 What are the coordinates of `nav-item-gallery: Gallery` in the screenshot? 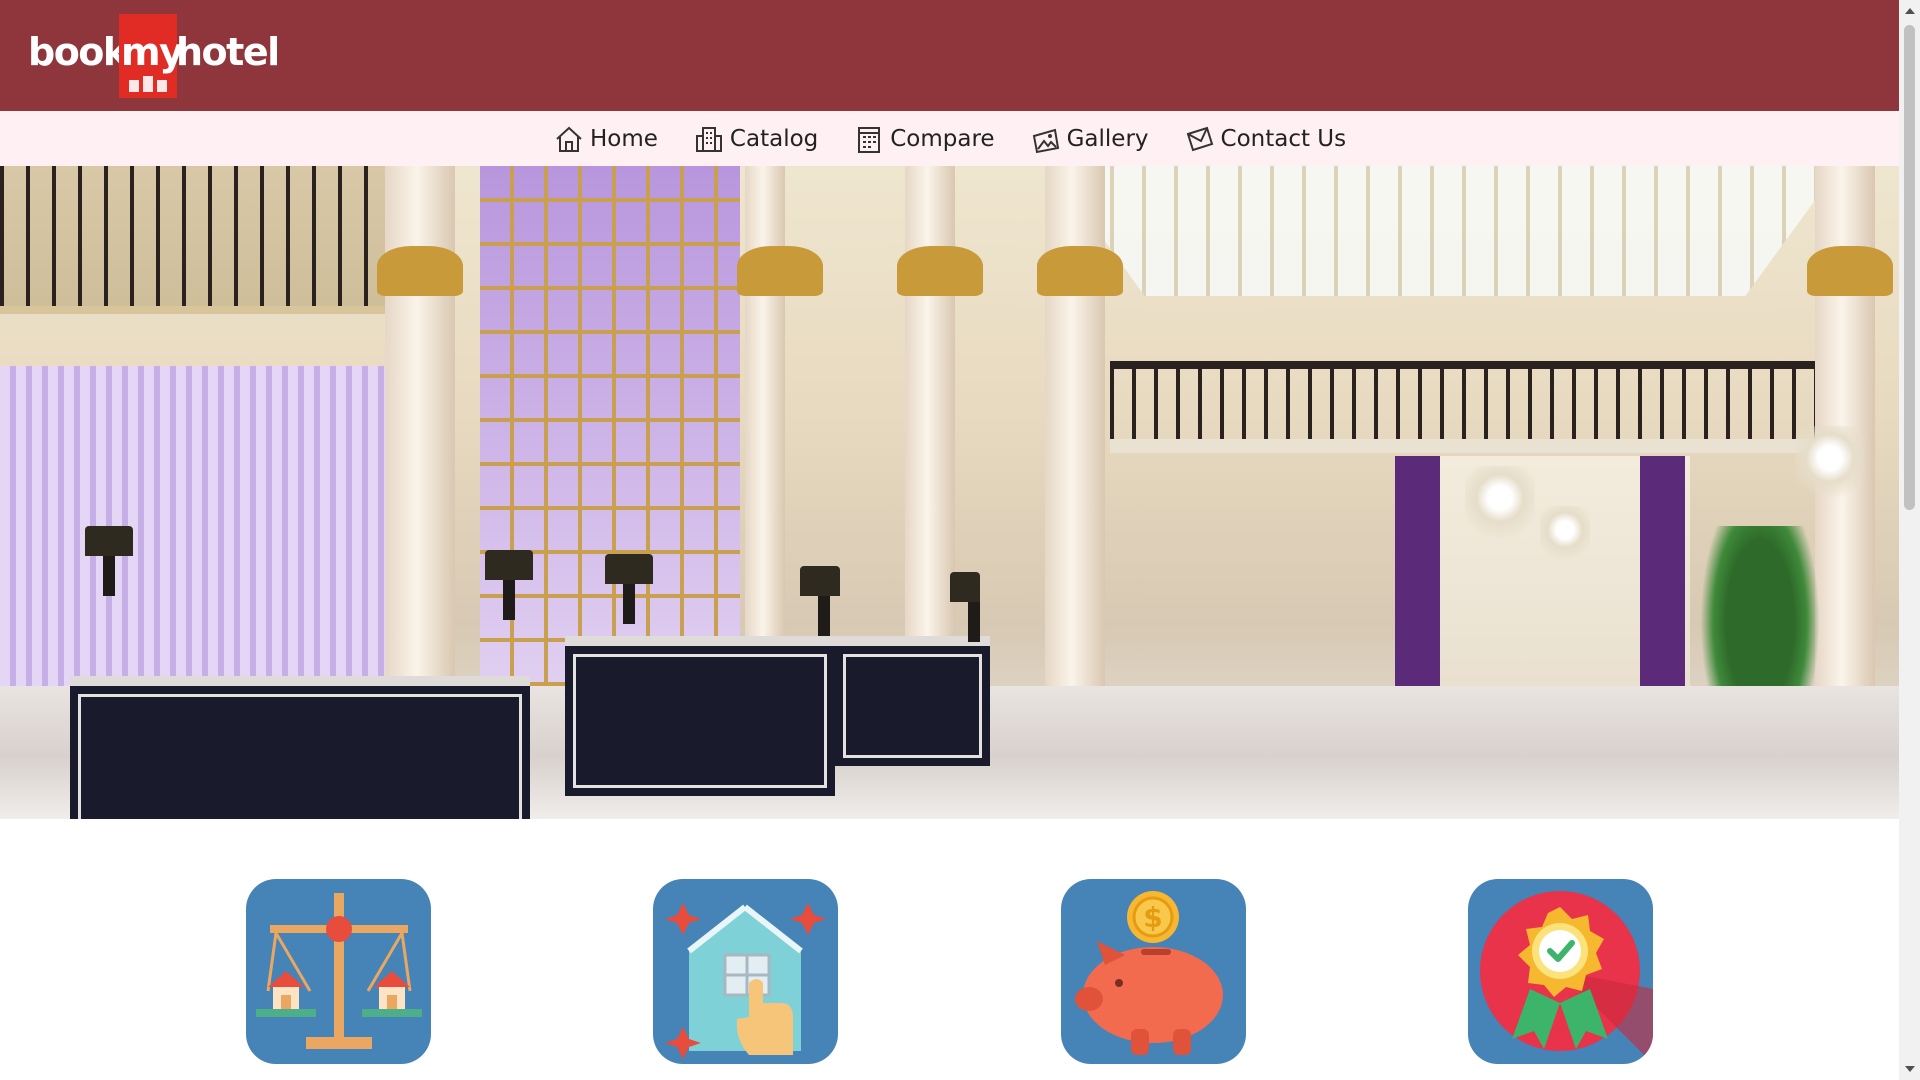 It's located at (1090, 139).